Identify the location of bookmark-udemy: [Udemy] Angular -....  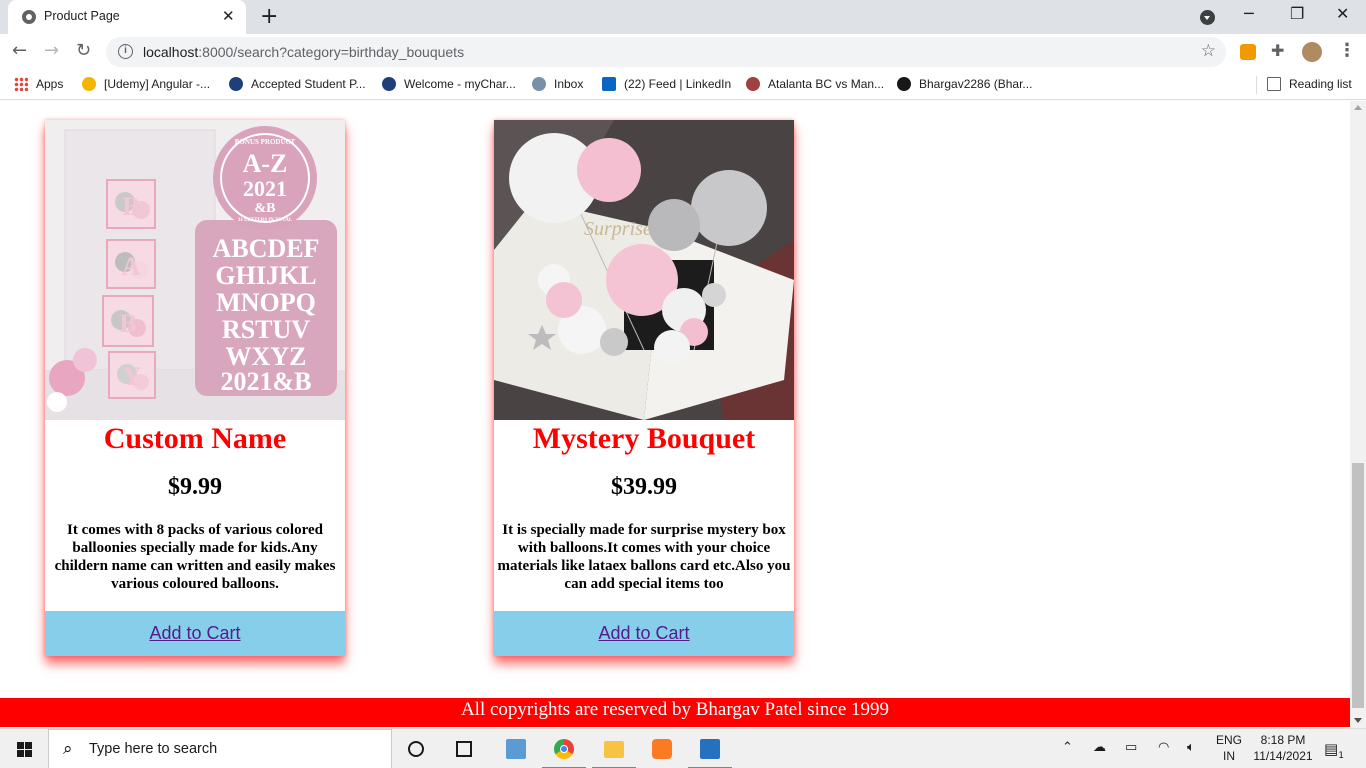
(146, 84).